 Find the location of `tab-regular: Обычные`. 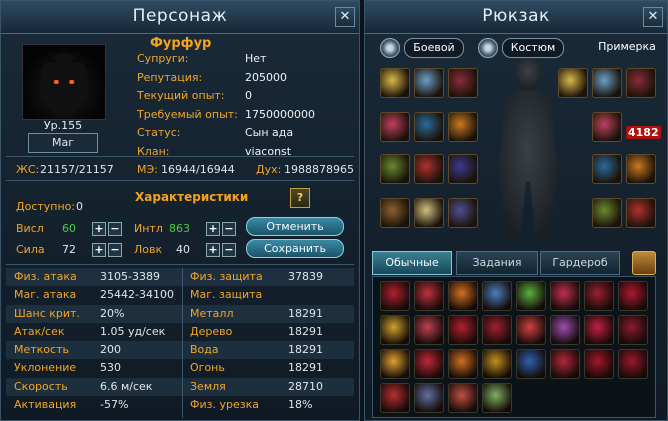

tab-regular: Обычные is located at coordinates (412, 263).